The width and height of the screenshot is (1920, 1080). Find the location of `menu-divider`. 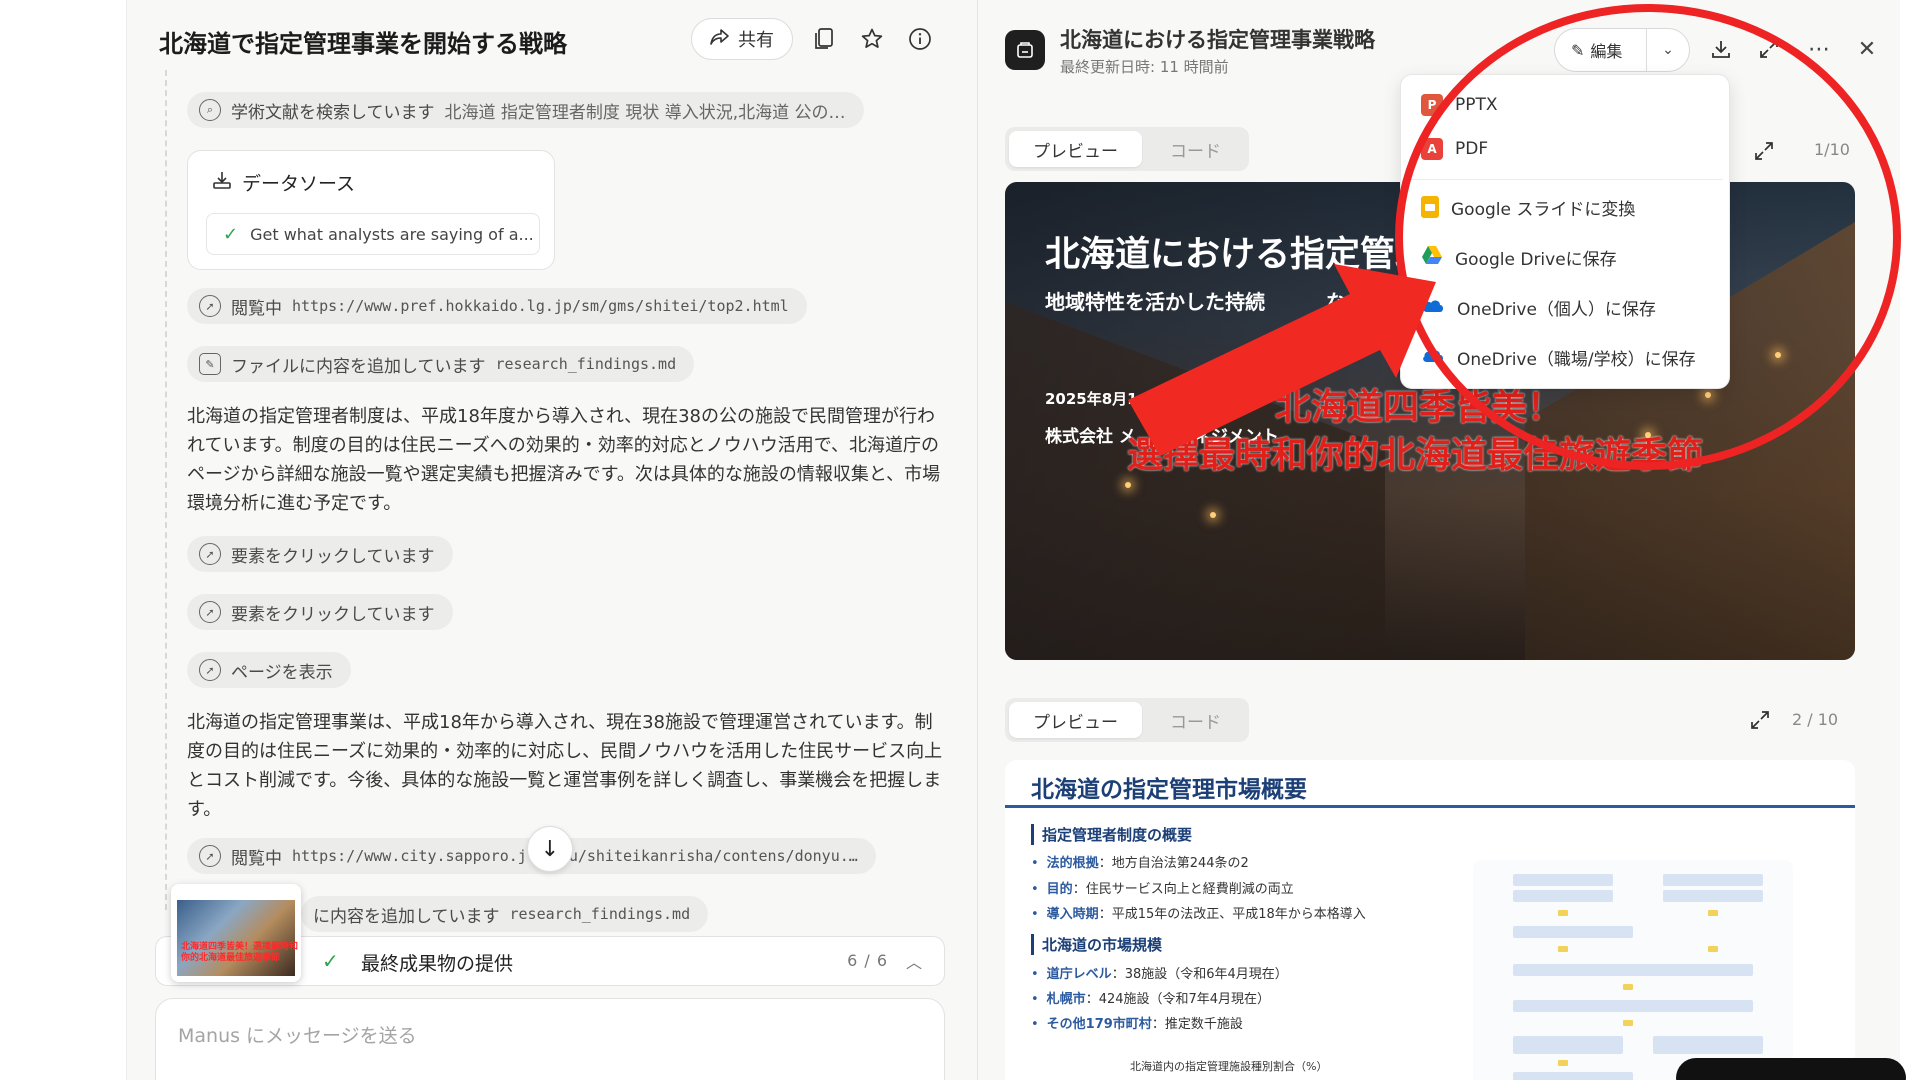

menu-divider is located at coordinates (1566, 179).